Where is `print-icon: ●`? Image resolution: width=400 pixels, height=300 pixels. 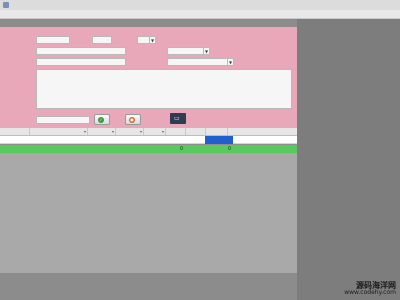
print-icon: ● is located at coordinates (132, 119).